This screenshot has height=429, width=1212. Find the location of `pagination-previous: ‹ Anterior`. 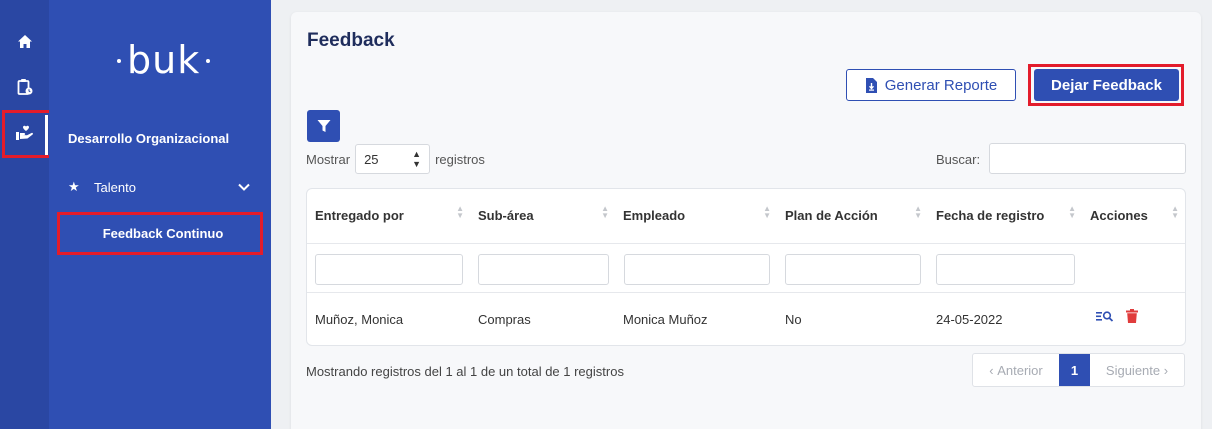

pagination-previous: ‹ Anterior is located at coordinates (1016, 370).